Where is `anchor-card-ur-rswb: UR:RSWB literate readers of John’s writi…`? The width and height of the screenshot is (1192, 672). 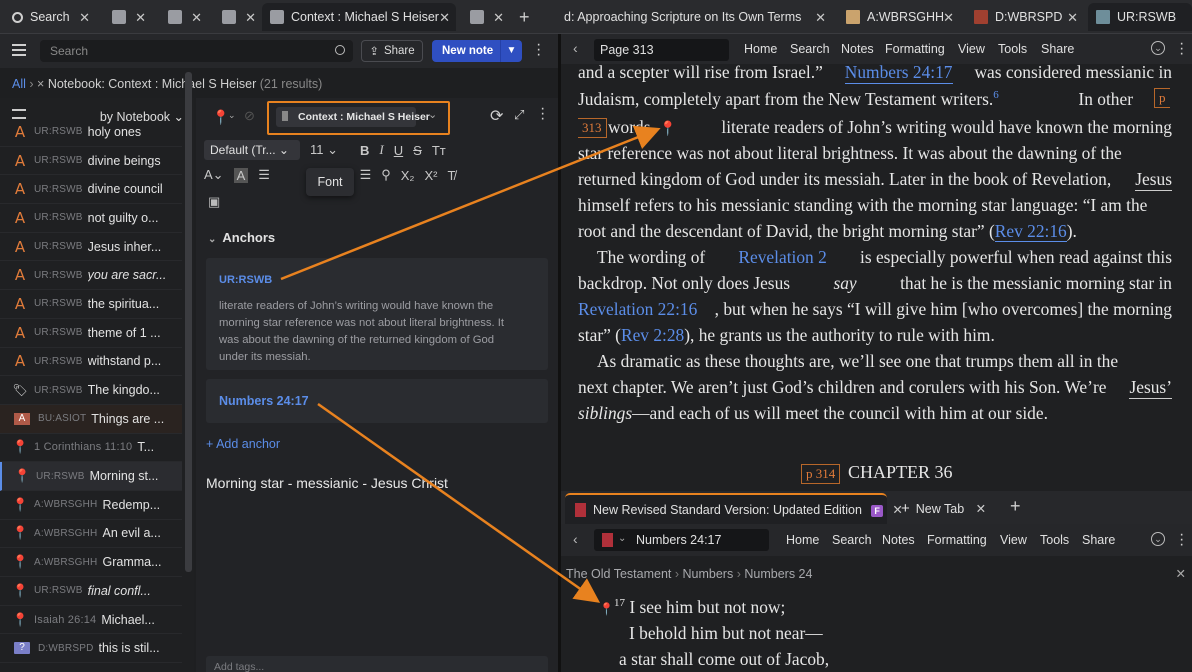 anchor-card-ur-rswb: UR:RSWB literate readers of John’s writi… is located at coordinates (377, 314).